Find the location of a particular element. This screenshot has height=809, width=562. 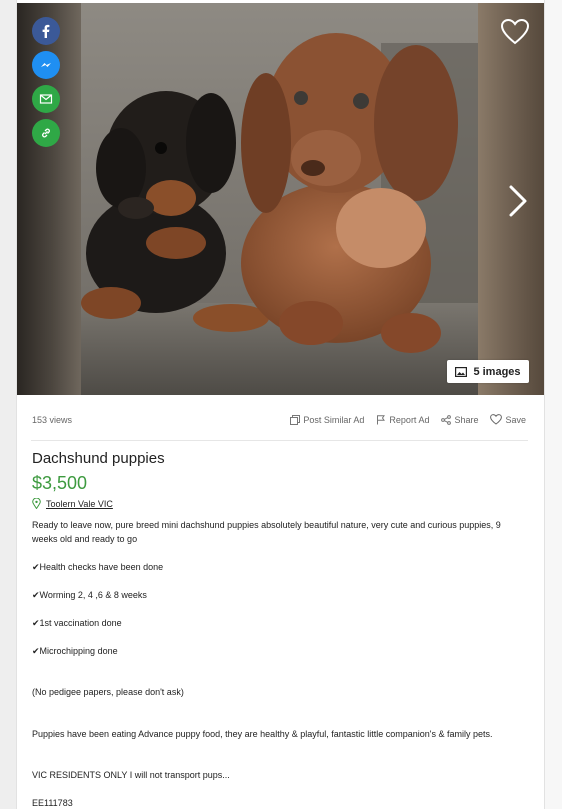

email-icon is located at coordinates (46, 99).